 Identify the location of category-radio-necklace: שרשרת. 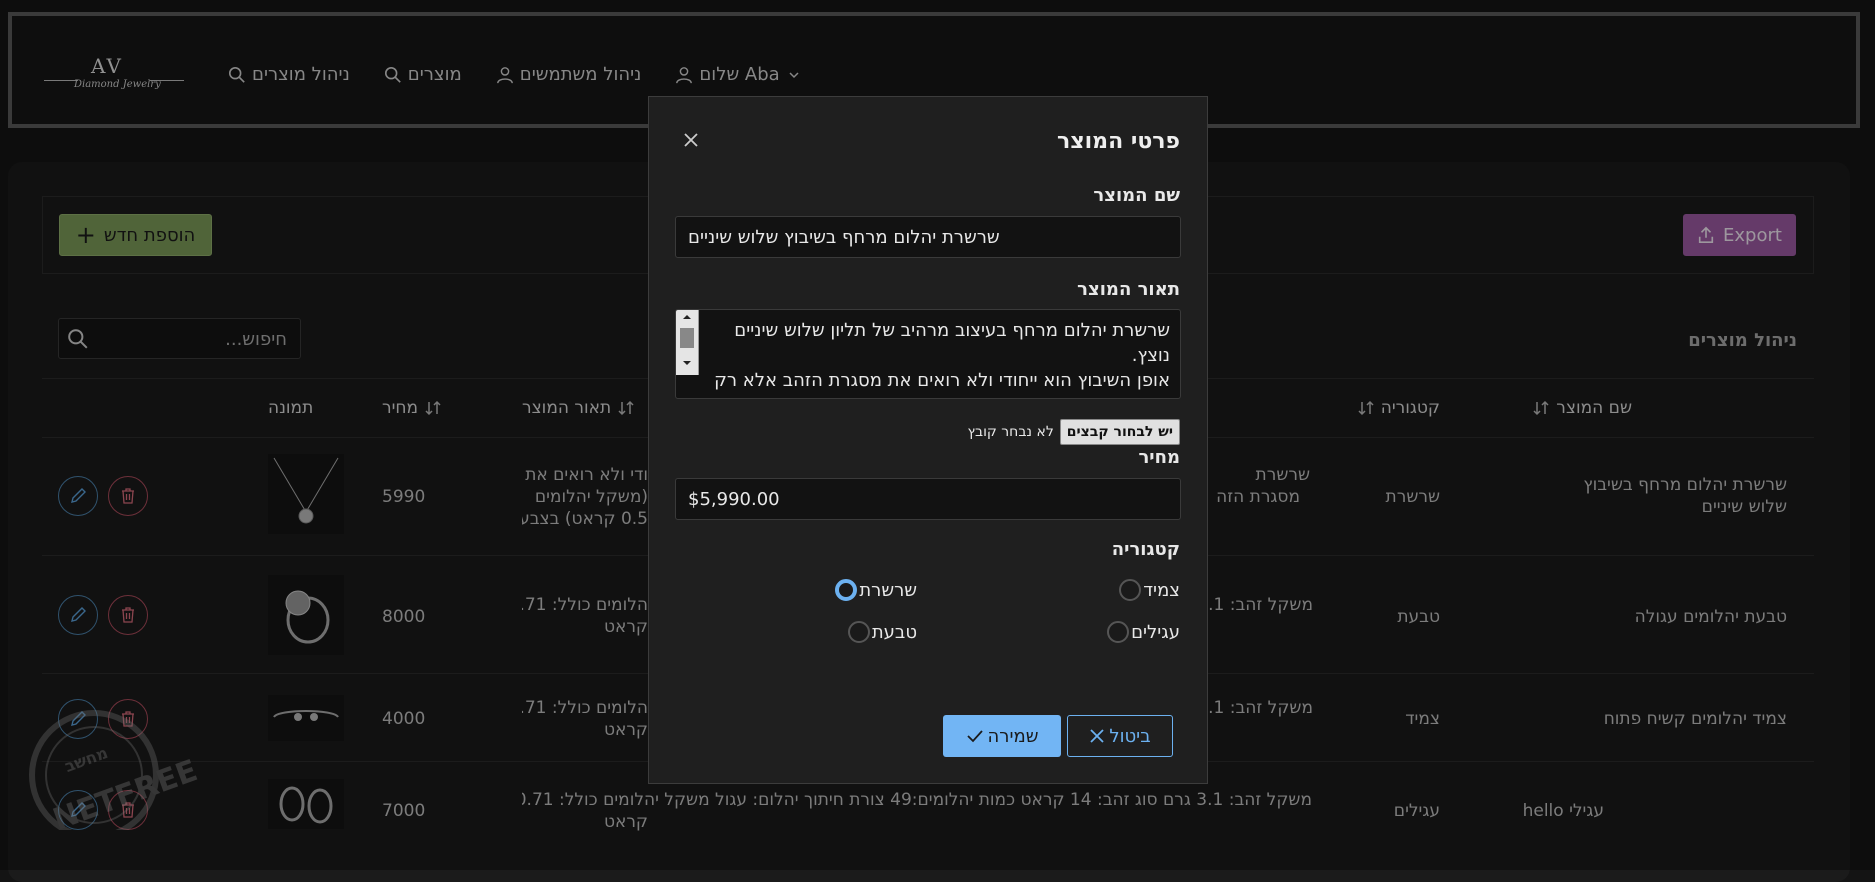
(876, 590).